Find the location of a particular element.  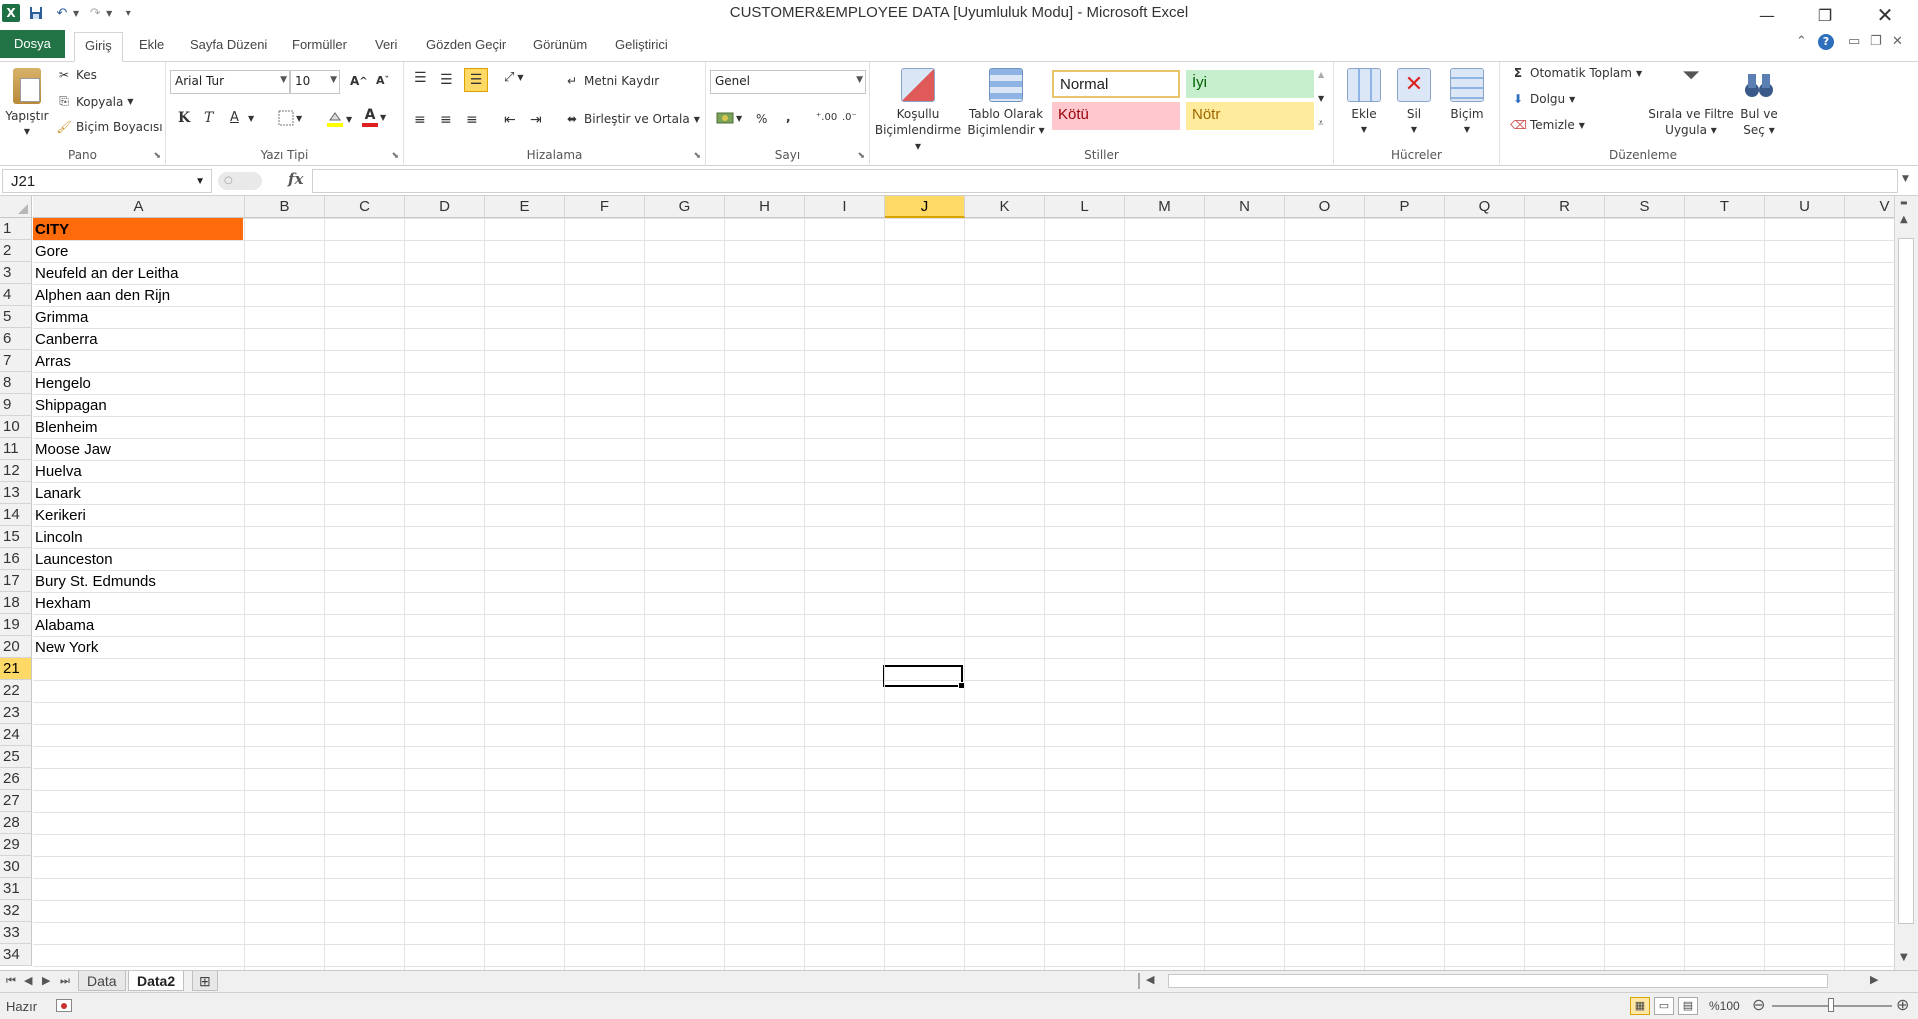

currency-icon: ▼ is located at coordinates (729, 118).